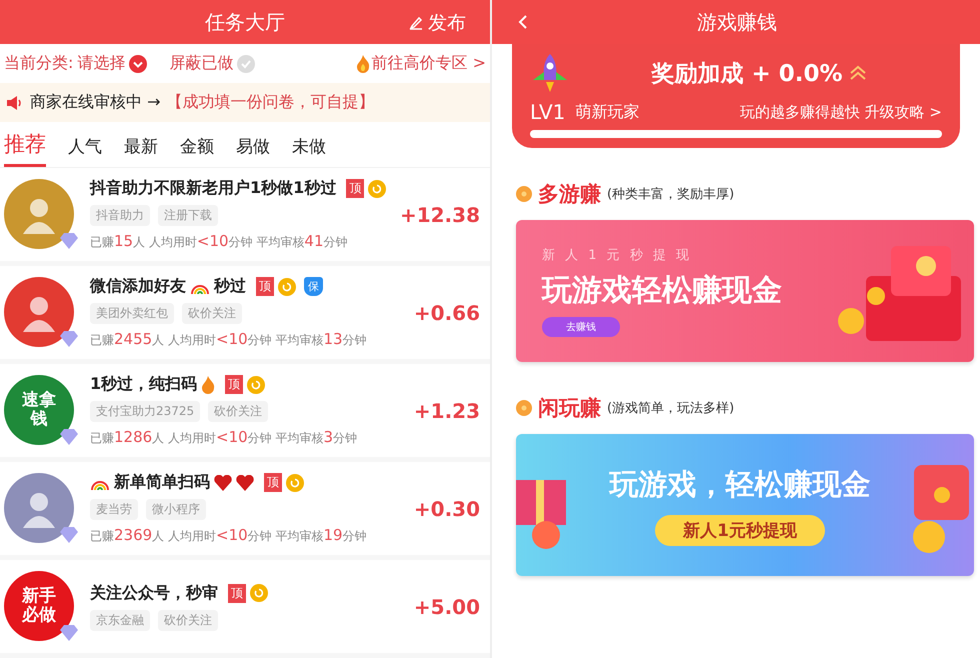 This screenshot has width=980, height=658. Describe the element at coordinates (617, 255) in the screenshot. I see `banner-caption: 新 人 1 元 秒 提 现` at that location.